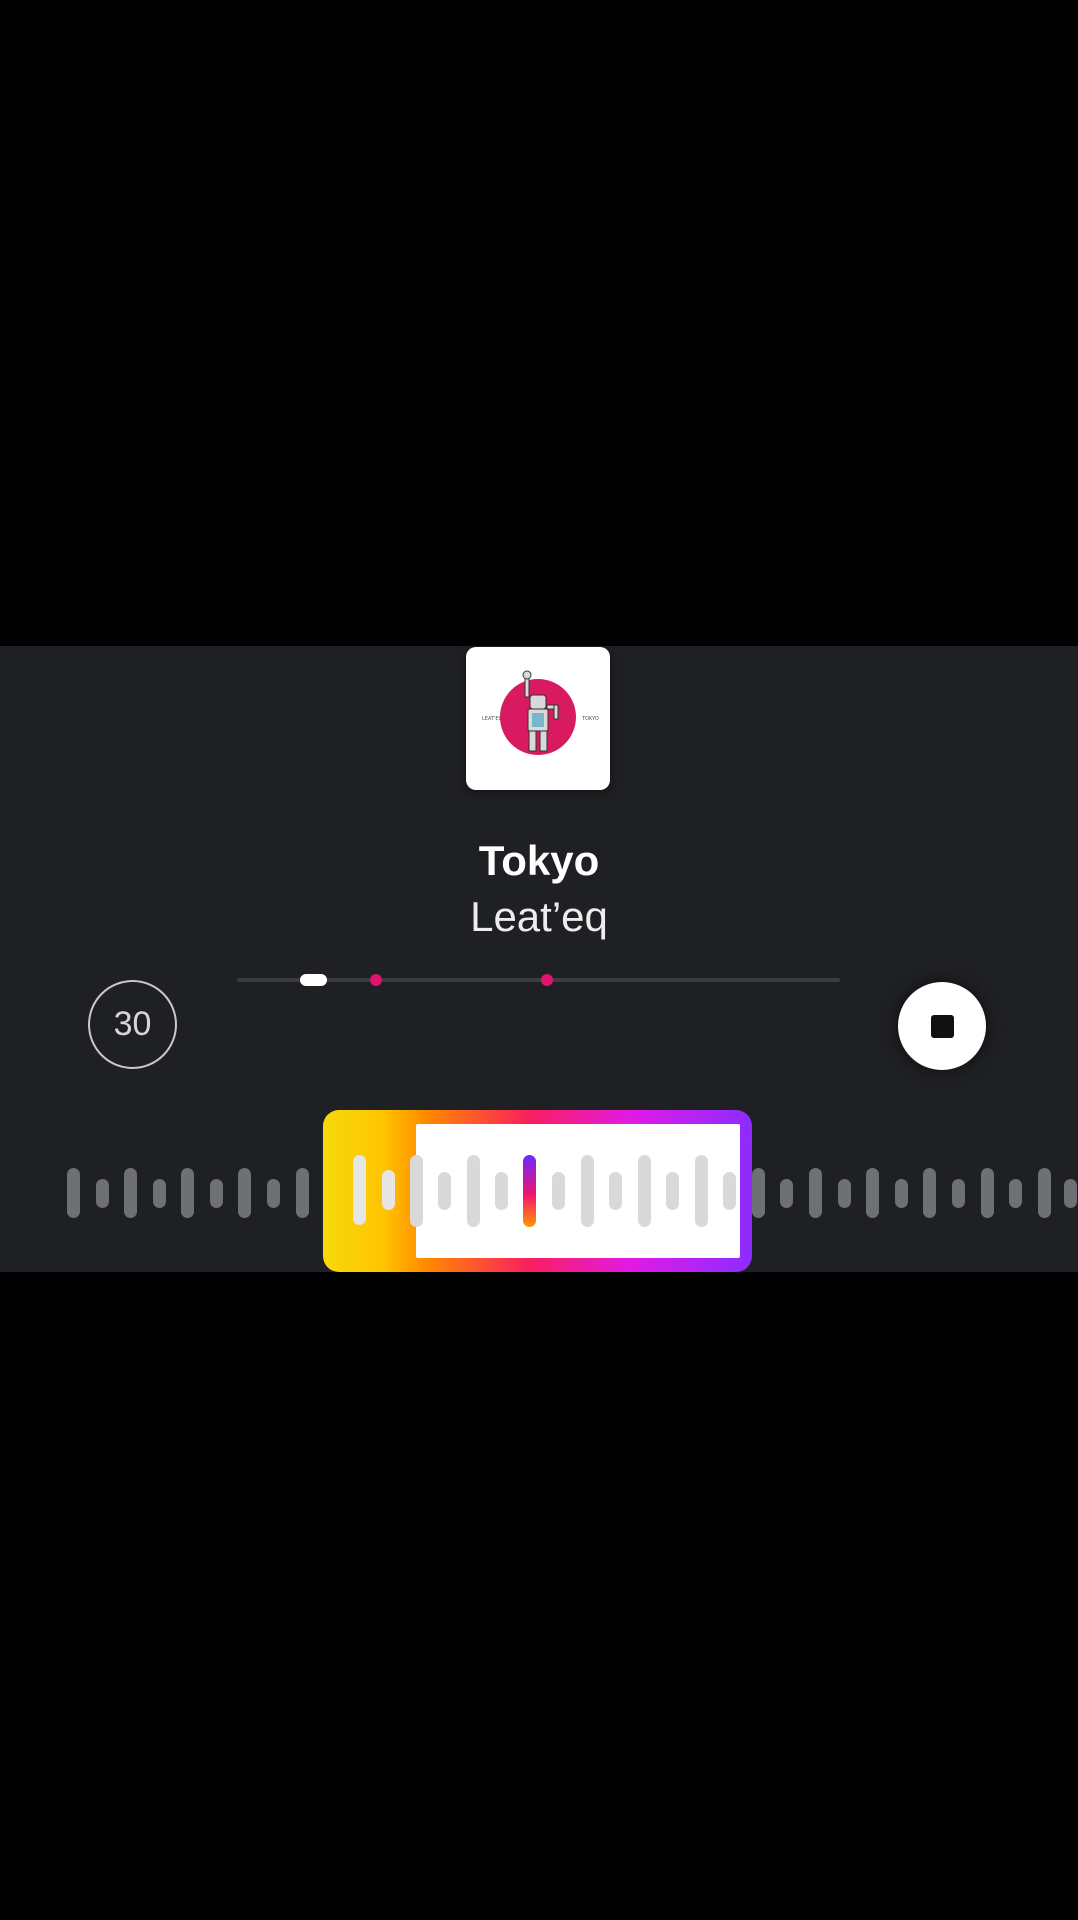 The image size is (1078, 1920). Describe the element at coordinates (539, 916) in the screenshot. I see `song-artist: Leat’eq` at that location.